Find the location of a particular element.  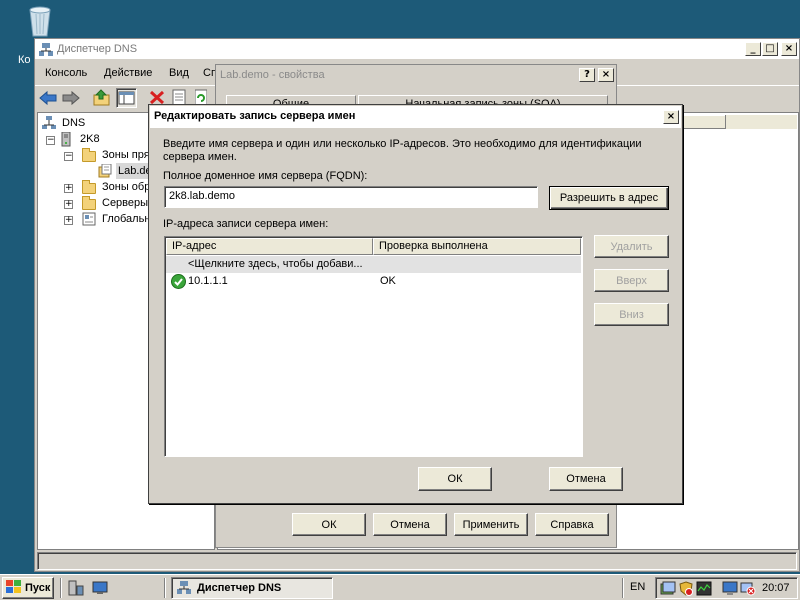

tree-label: Серверы is located at coordinates (125, 203).